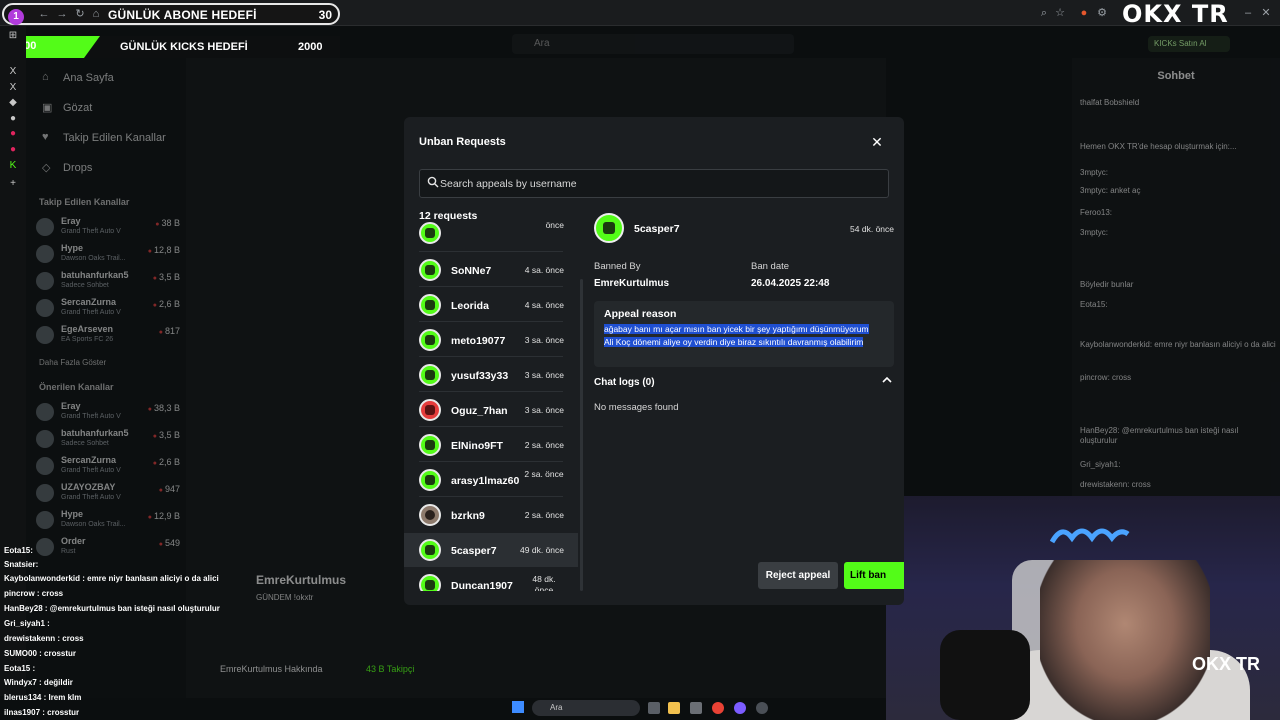 The image size is (1280, 720). What do you see at coordinates (325, 15) in the screenshot?
I see `subgoal-value: 30` at bounding box center [325, 15].